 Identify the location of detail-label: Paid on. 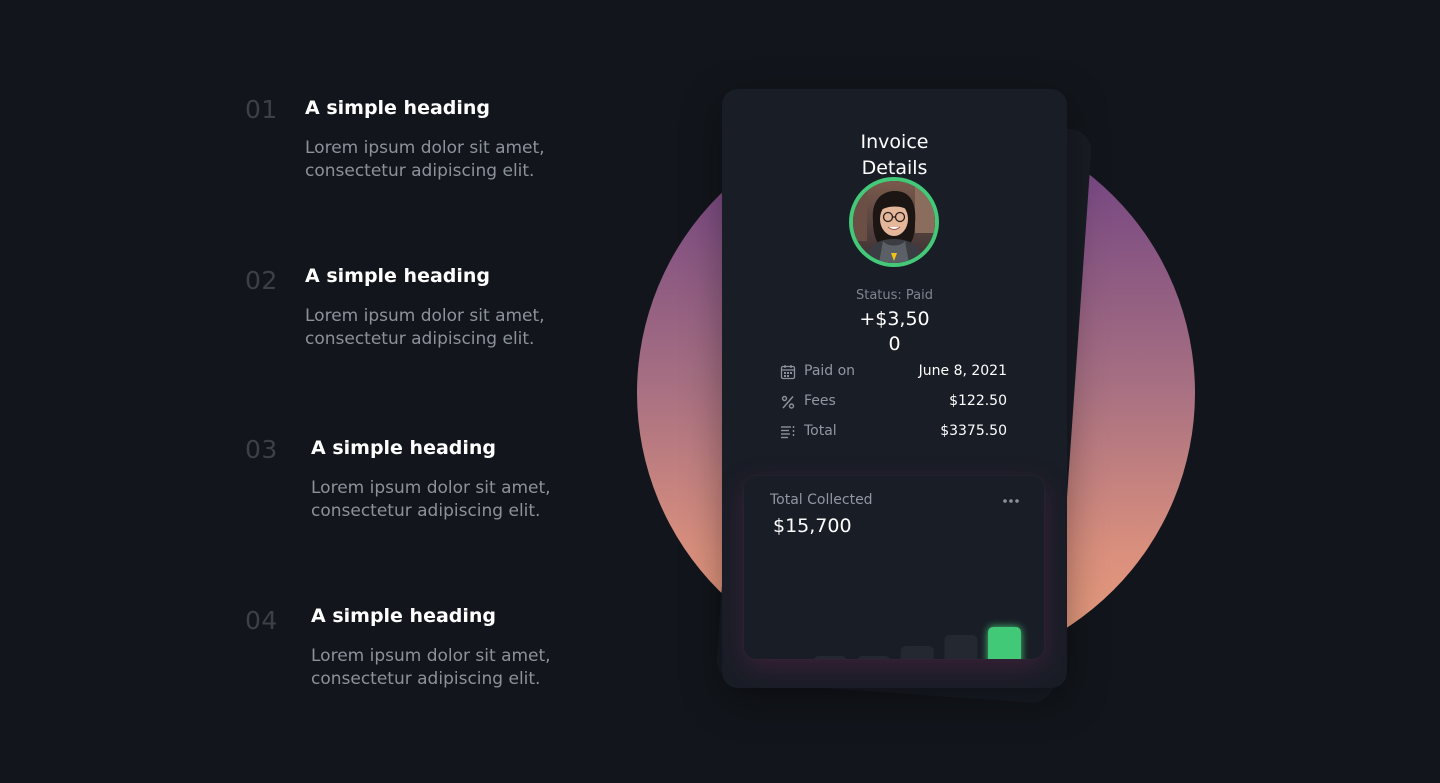
(830, 371).